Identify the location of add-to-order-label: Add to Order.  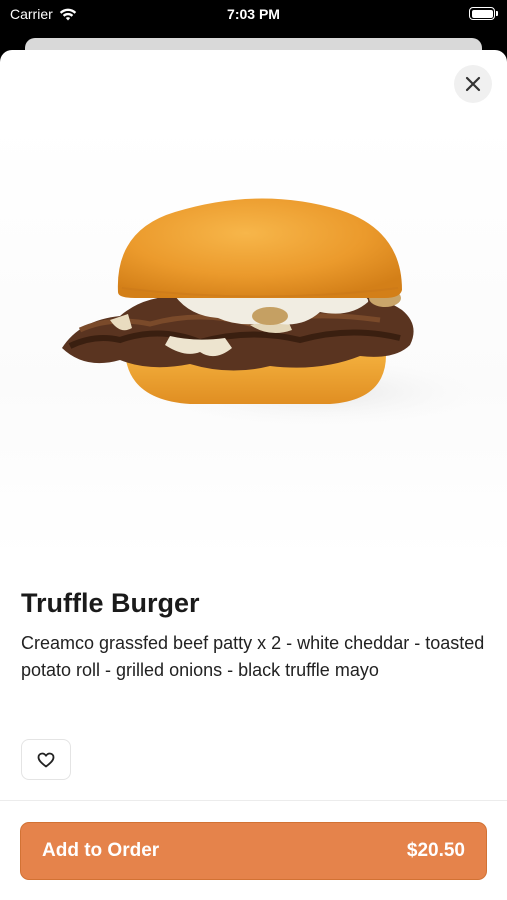
(101, 850).